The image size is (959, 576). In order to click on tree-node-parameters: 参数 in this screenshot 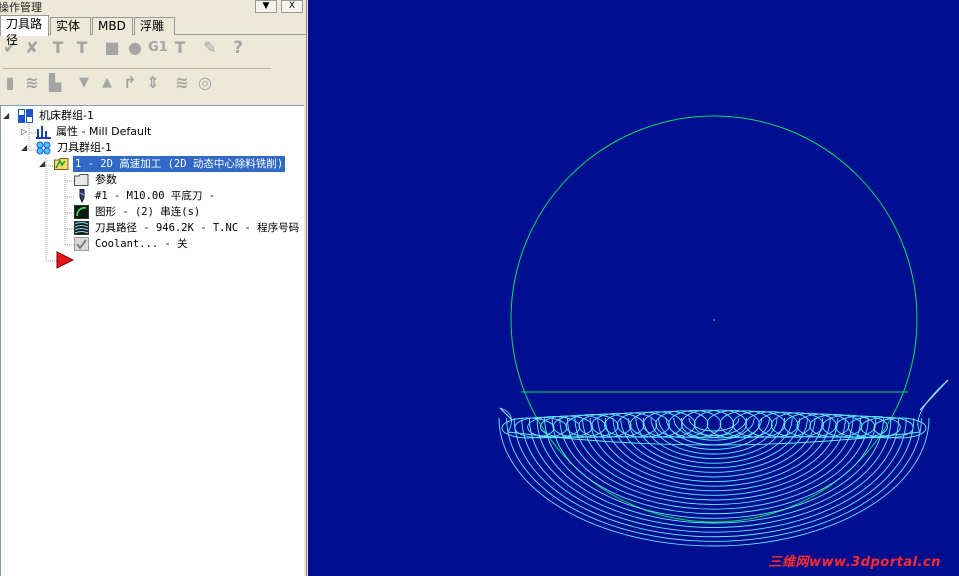, I will do `click(174, 180)`.